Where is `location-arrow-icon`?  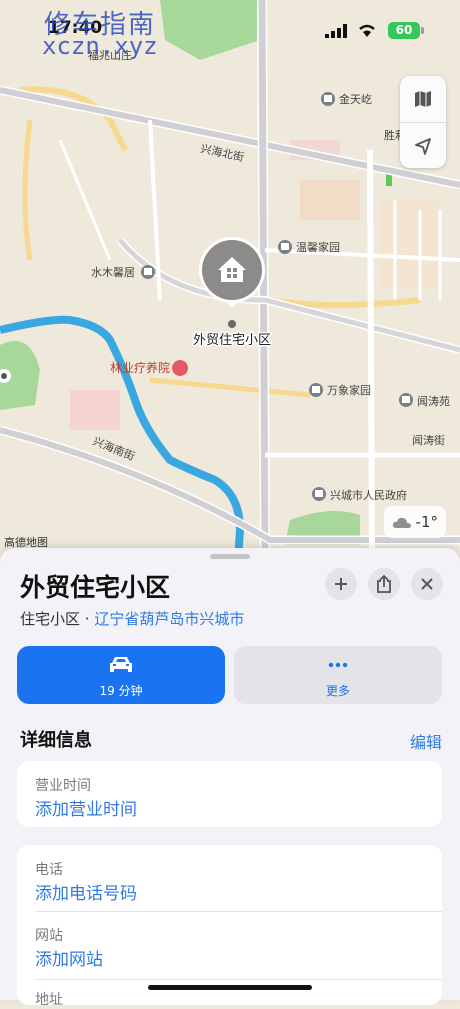 location-arrow-icon is located at coordinates (423, 146).